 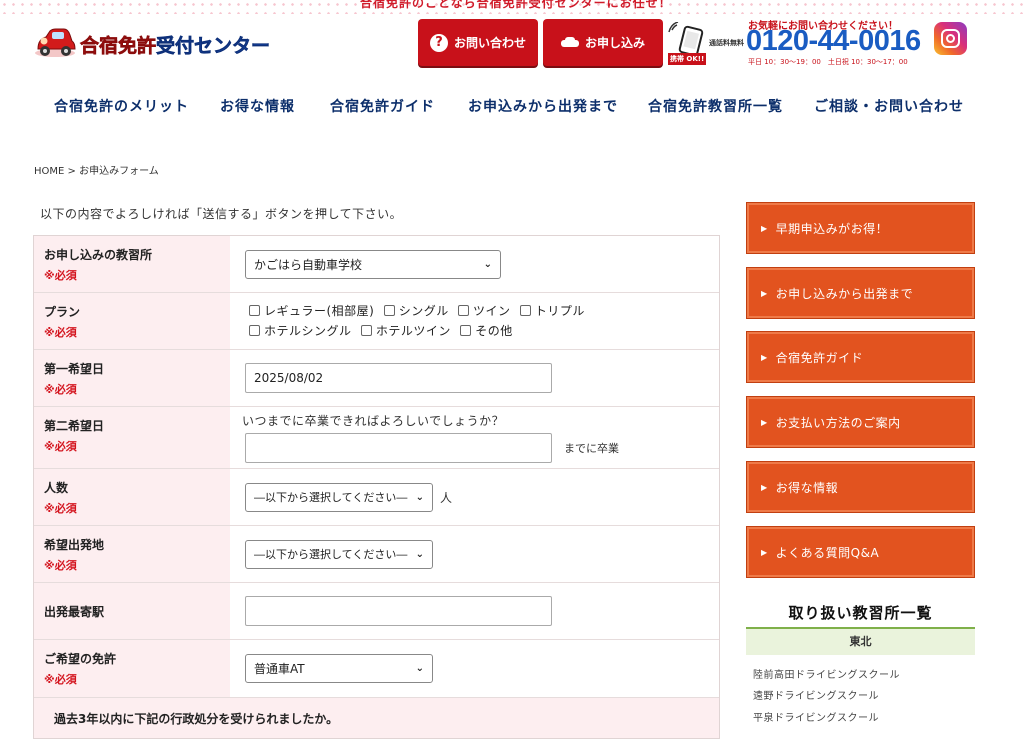 I want to click on nav-item-schools: 合宿免許教習所一覧, so click(x=715, y=106).